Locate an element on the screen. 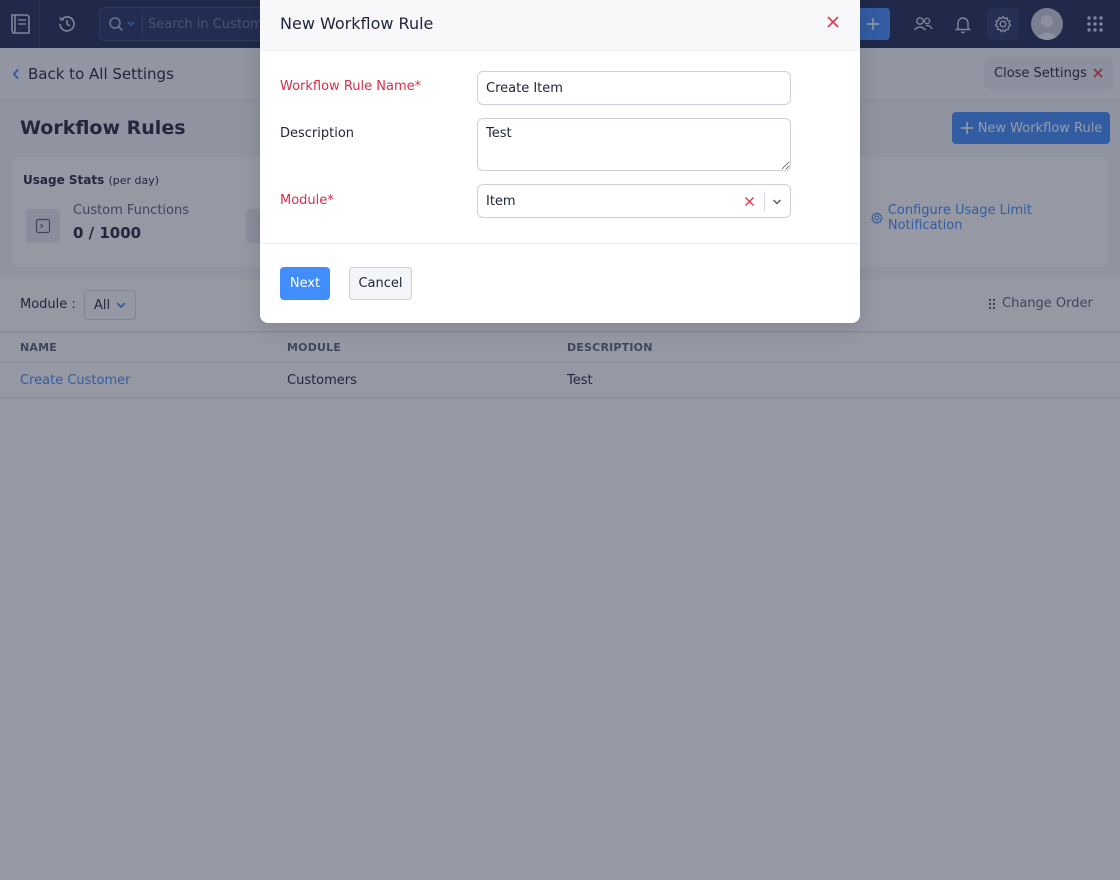 The height and width of the screenshot is (880, 1120). rule-name-label: Workflow Rule Name* is located at coordinates (351, 86).